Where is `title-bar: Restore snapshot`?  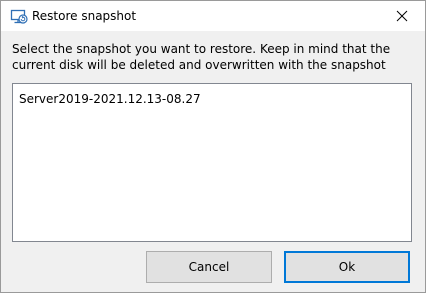
title-bar: Restore snapshot is located at coordinates (213, 16).